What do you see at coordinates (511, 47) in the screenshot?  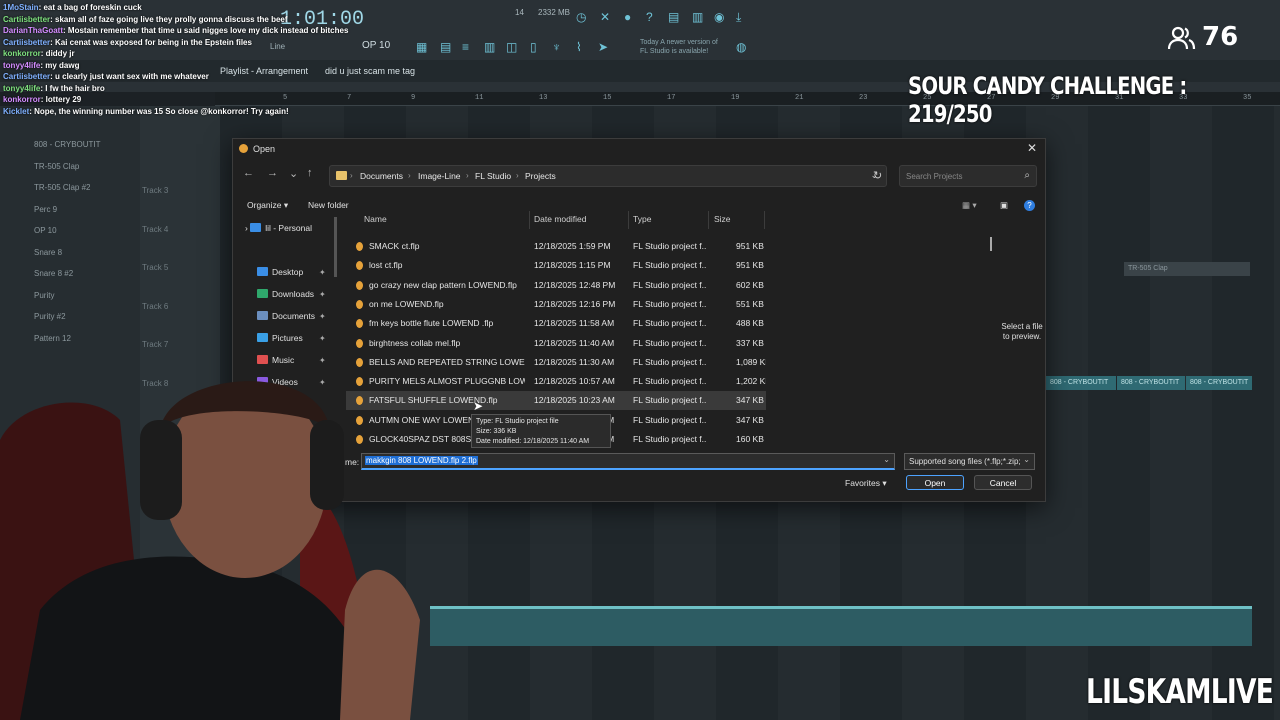 I see `plugin-icon: ◫` at bounding box center [511, 47].